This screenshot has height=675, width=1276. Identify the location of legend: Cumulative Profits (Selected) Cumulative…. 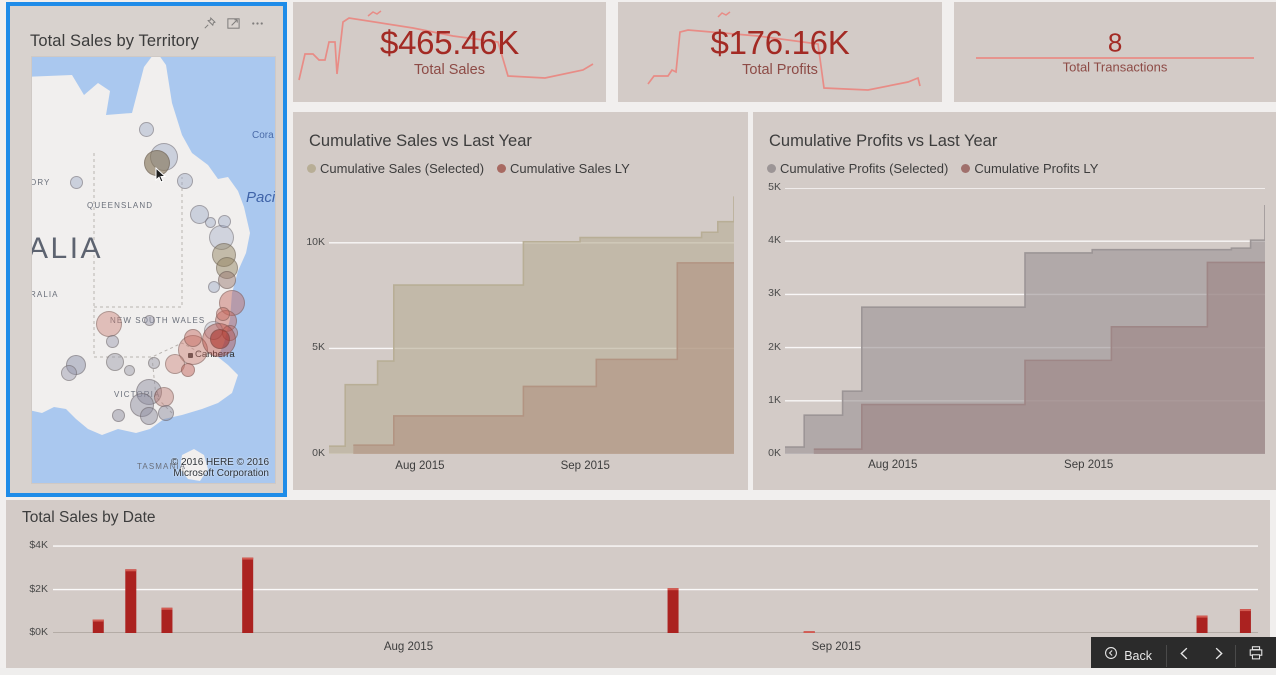
(932, 168).